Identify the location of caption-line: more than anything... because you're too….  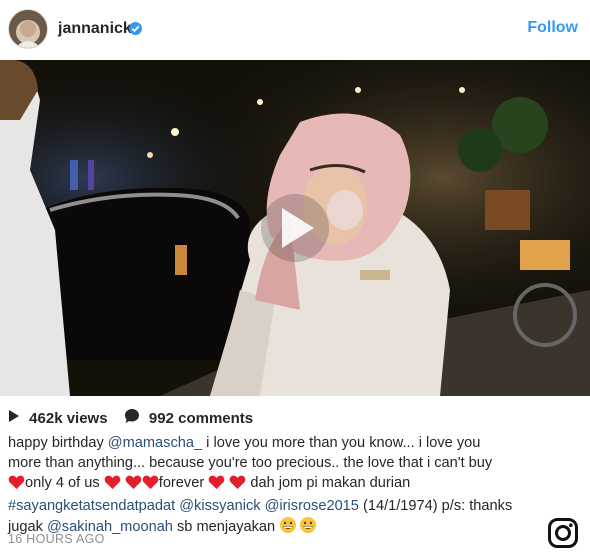
(273, 463).